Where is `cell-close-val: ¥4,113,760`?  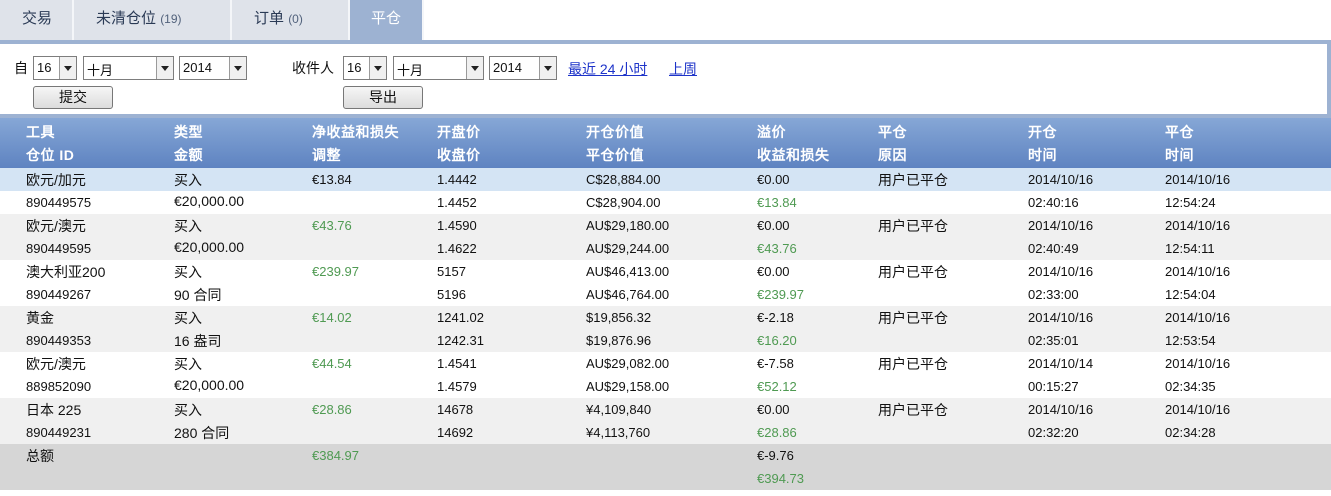
cell-close-val: ¥4,113,760 is located at coordinates (618, 432).